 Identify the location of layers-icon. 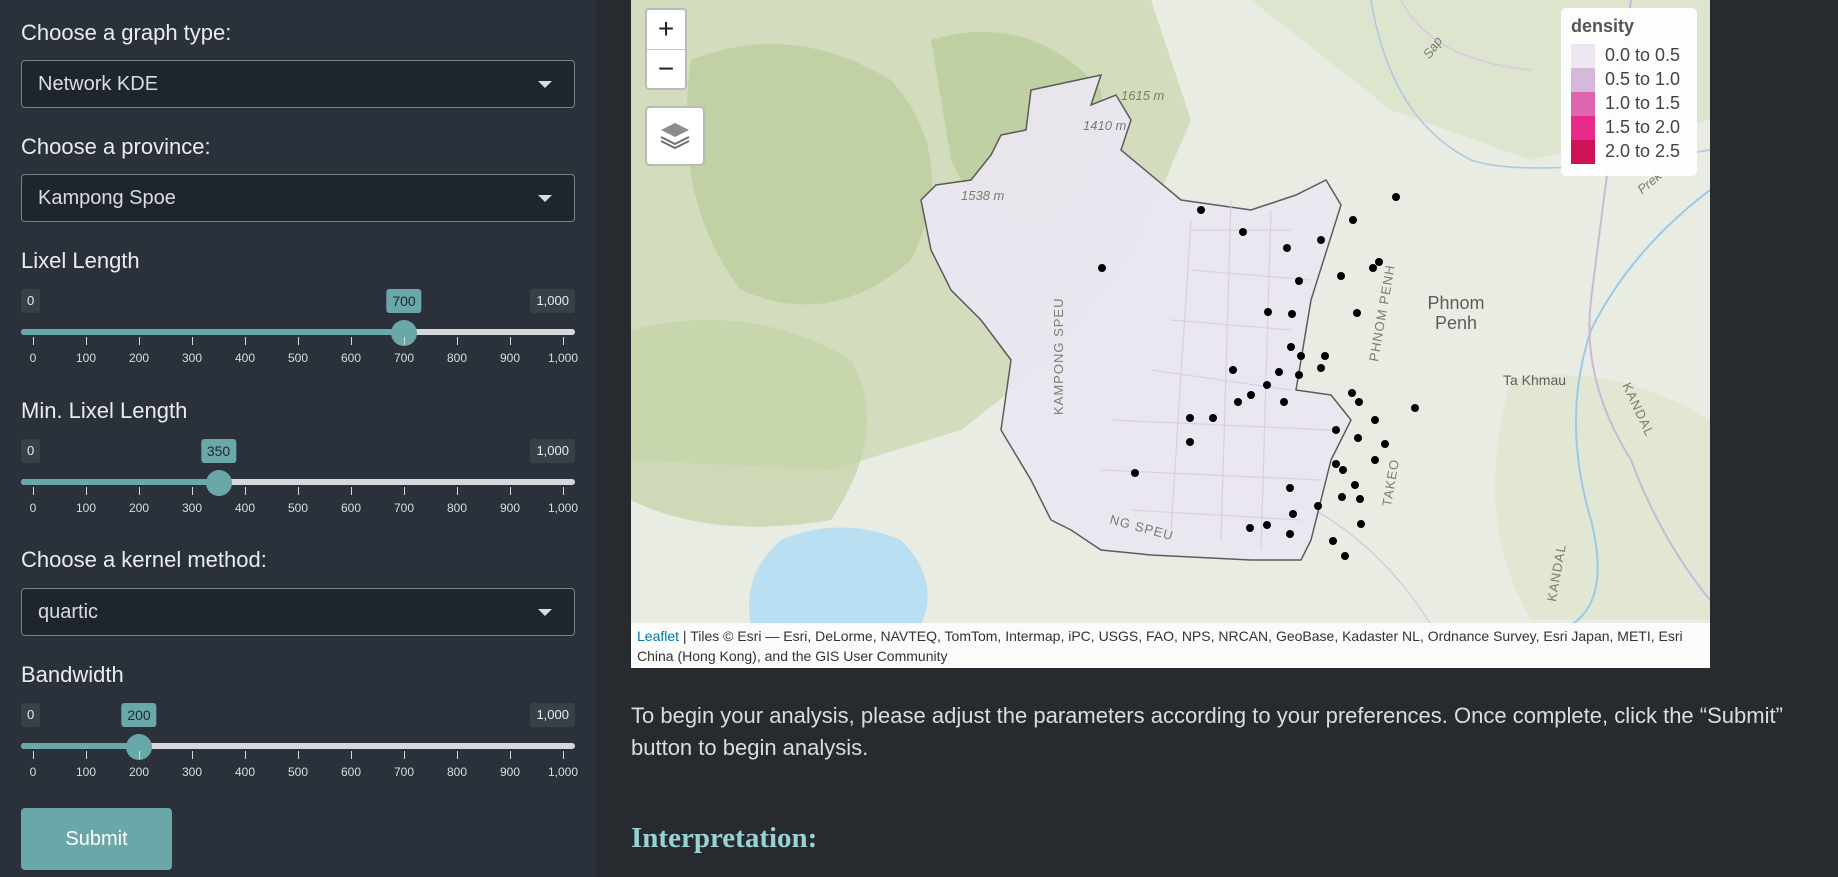
(675, 136).